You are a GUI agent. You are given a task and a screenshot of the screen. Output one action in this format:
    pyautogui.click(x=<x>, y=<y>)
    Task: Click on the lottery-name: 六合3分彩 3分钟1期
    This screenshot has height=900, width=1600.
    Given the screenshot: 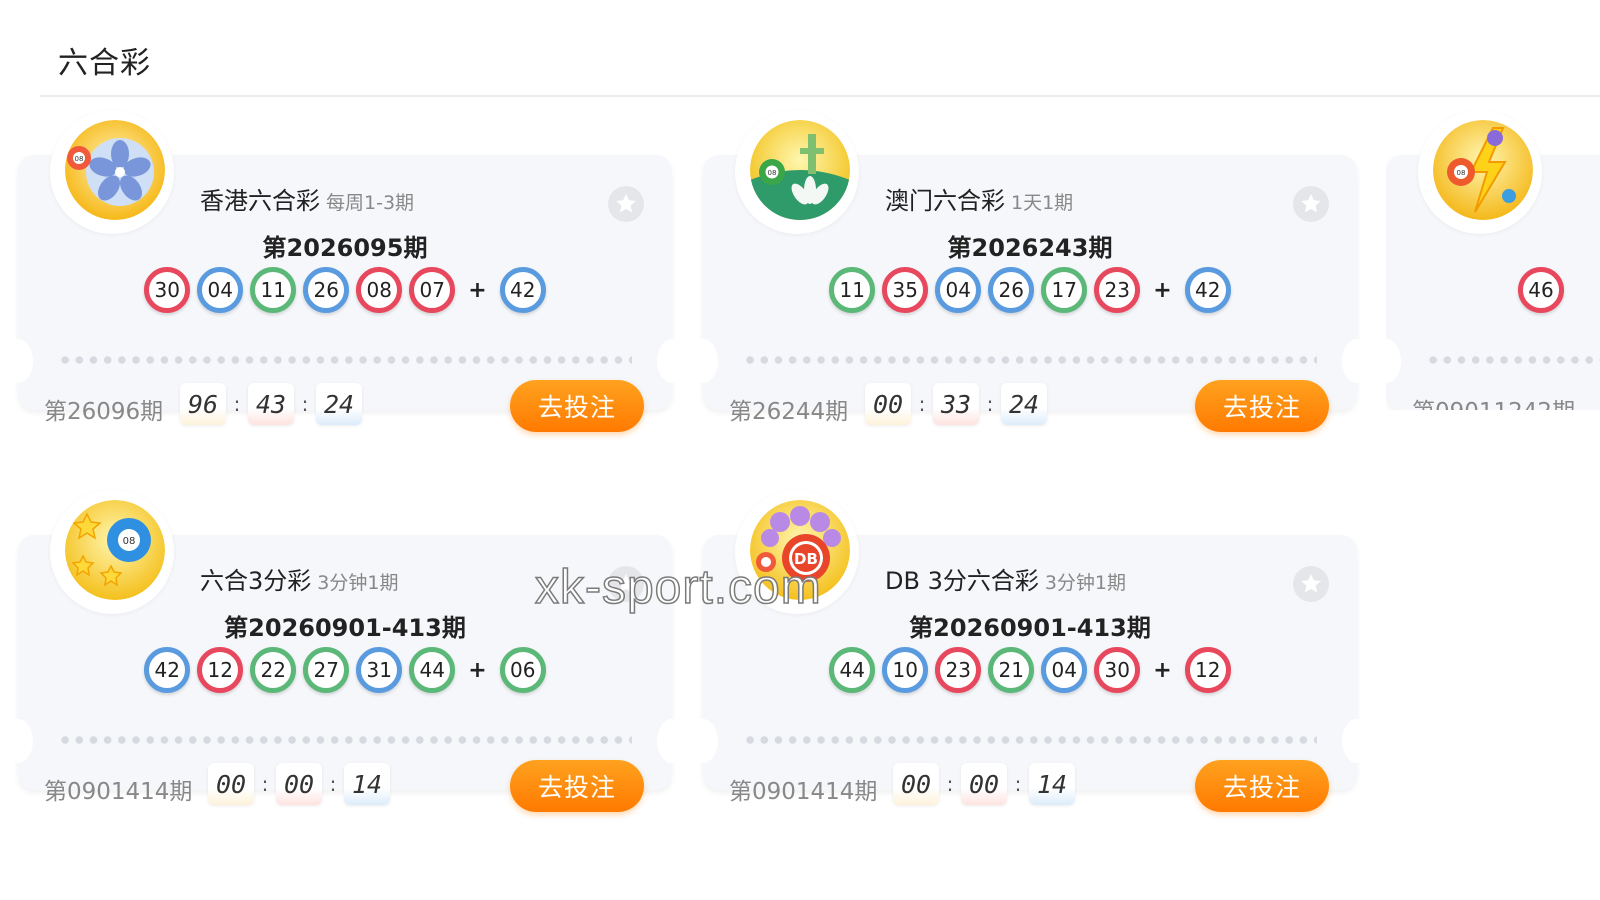 What is the action you would take?
    pyautogui.click(x=299, y=581)
    